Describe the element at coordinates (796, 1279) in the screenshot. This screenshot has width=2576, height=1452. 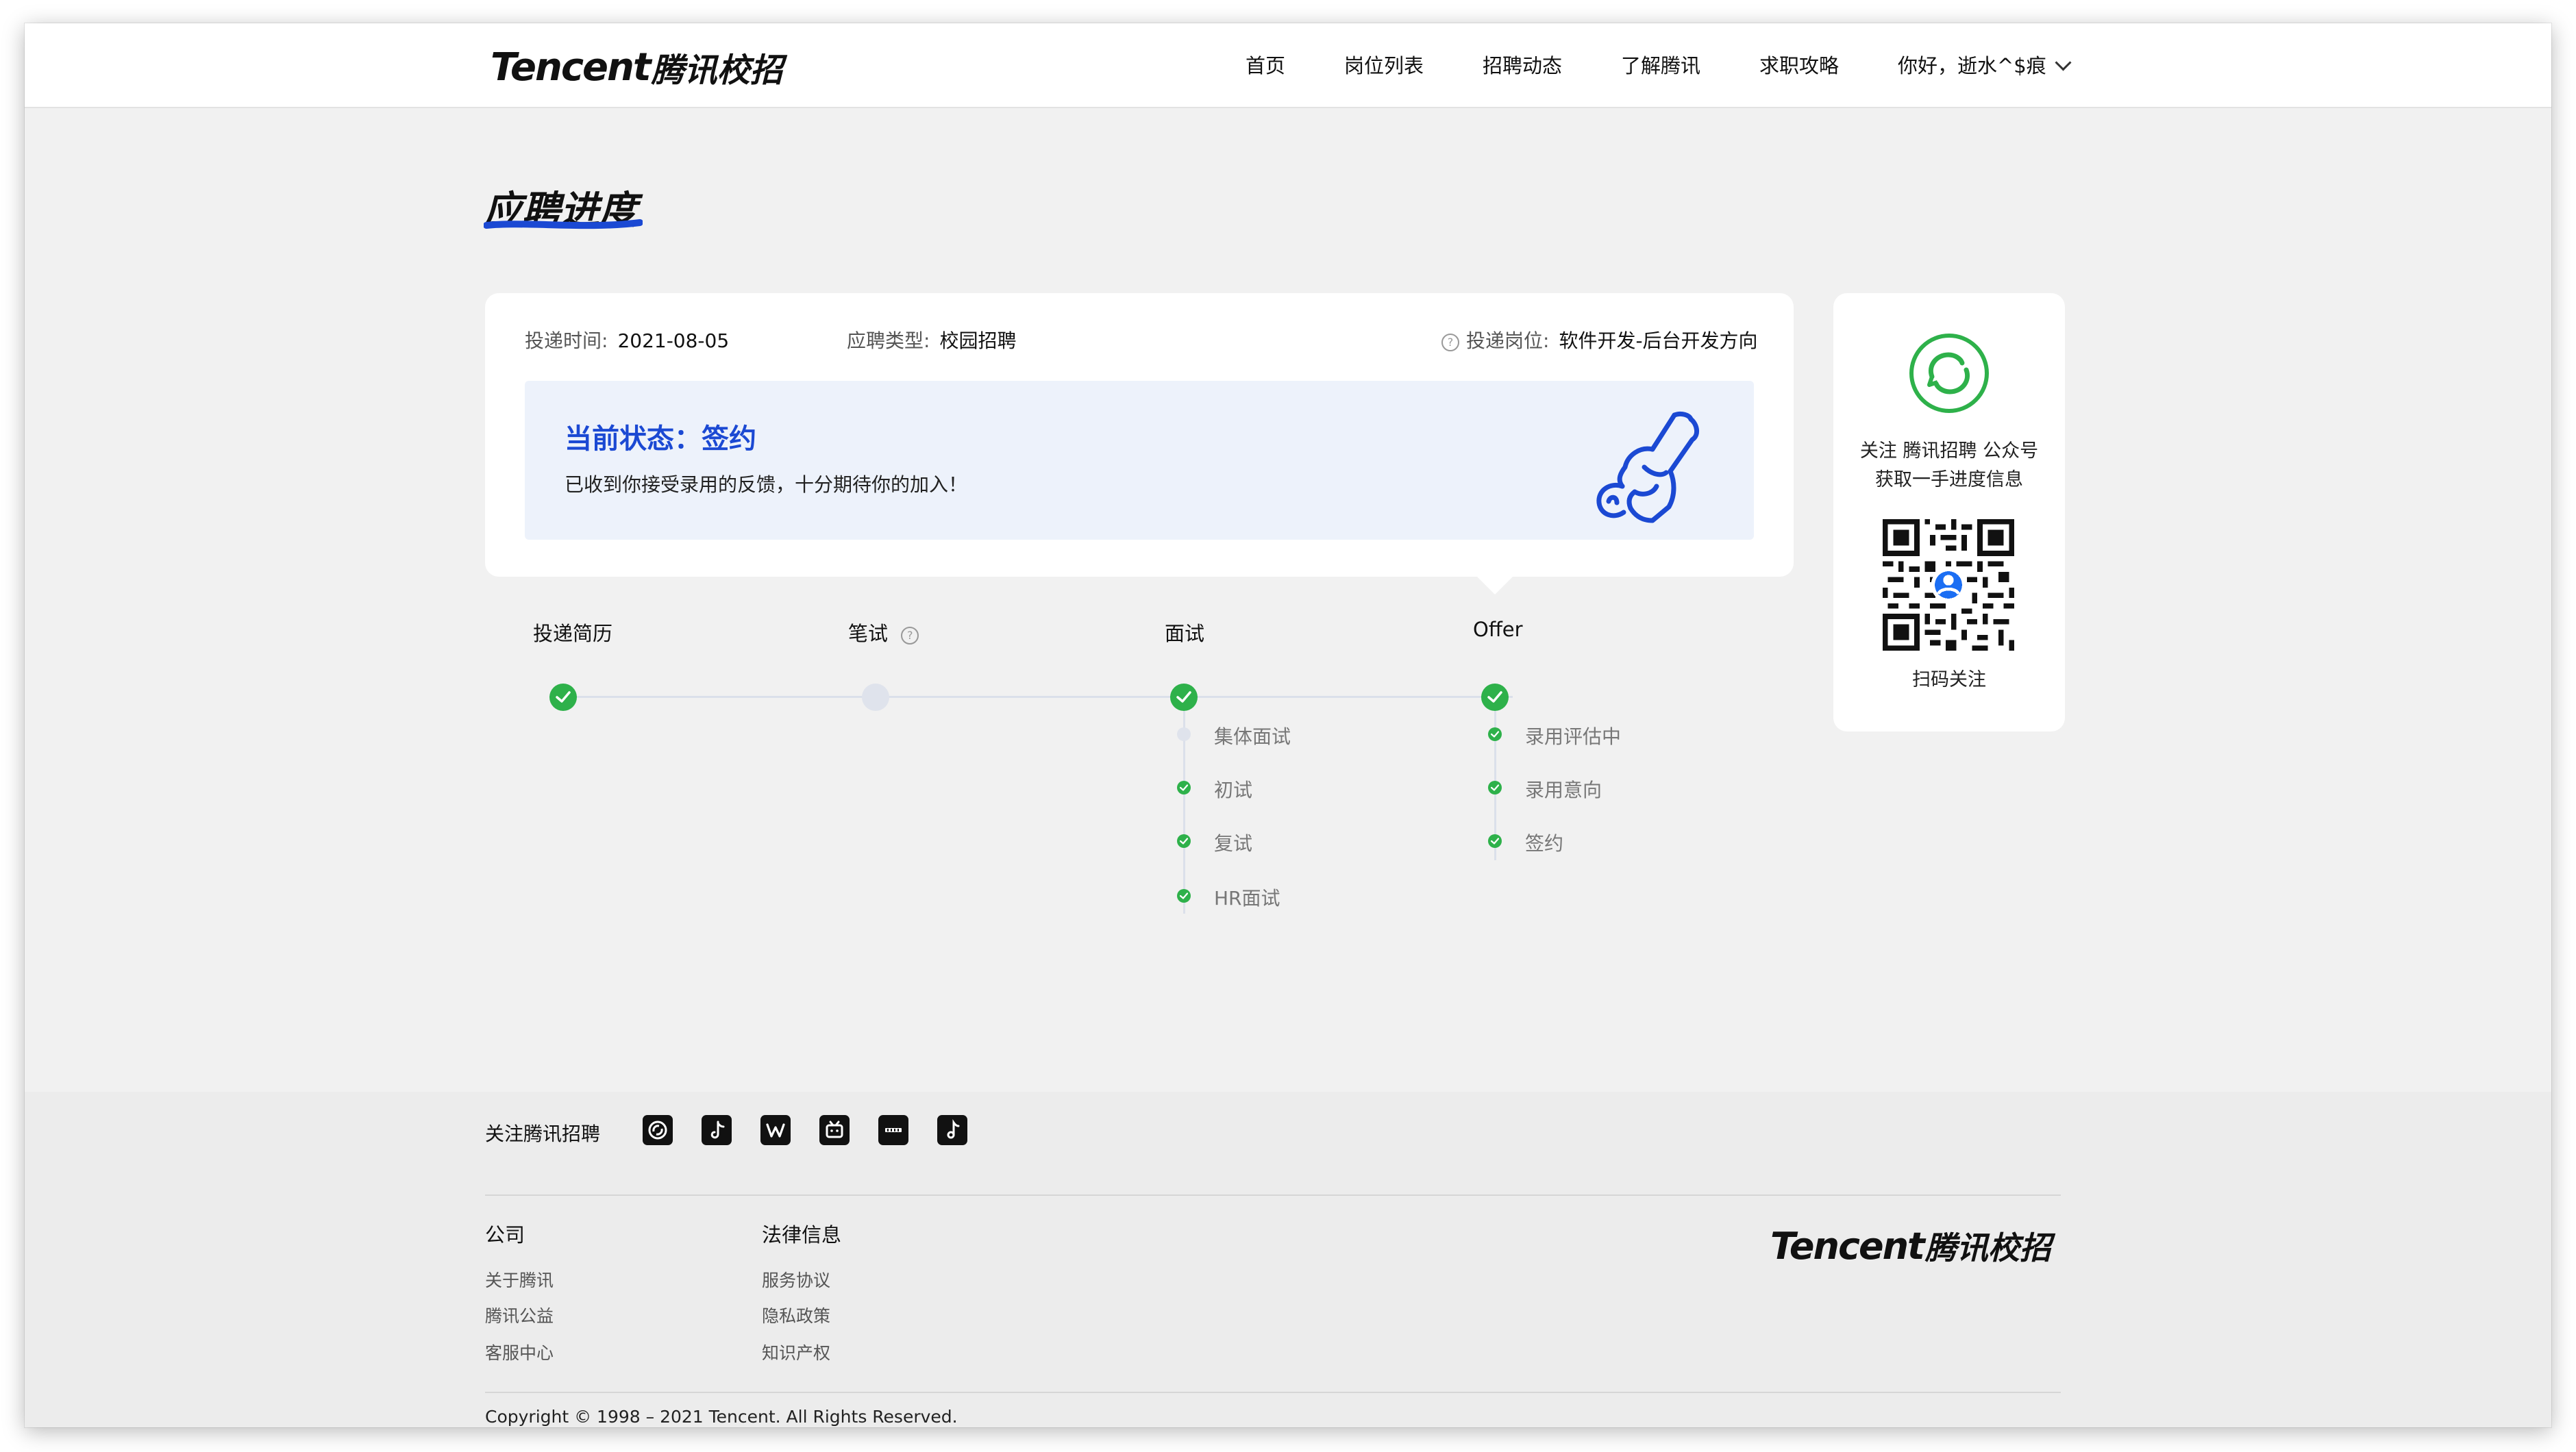
I see `footer-link-terms: 服务协议` at that location.